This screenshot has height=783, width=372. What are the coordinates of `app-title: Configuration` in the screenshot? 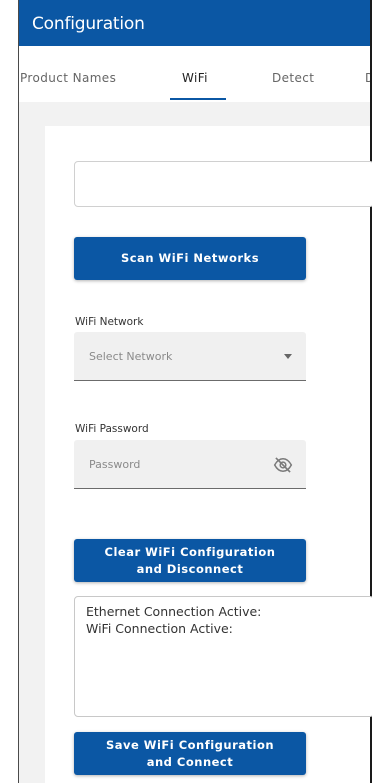 It's located at (88, 24).